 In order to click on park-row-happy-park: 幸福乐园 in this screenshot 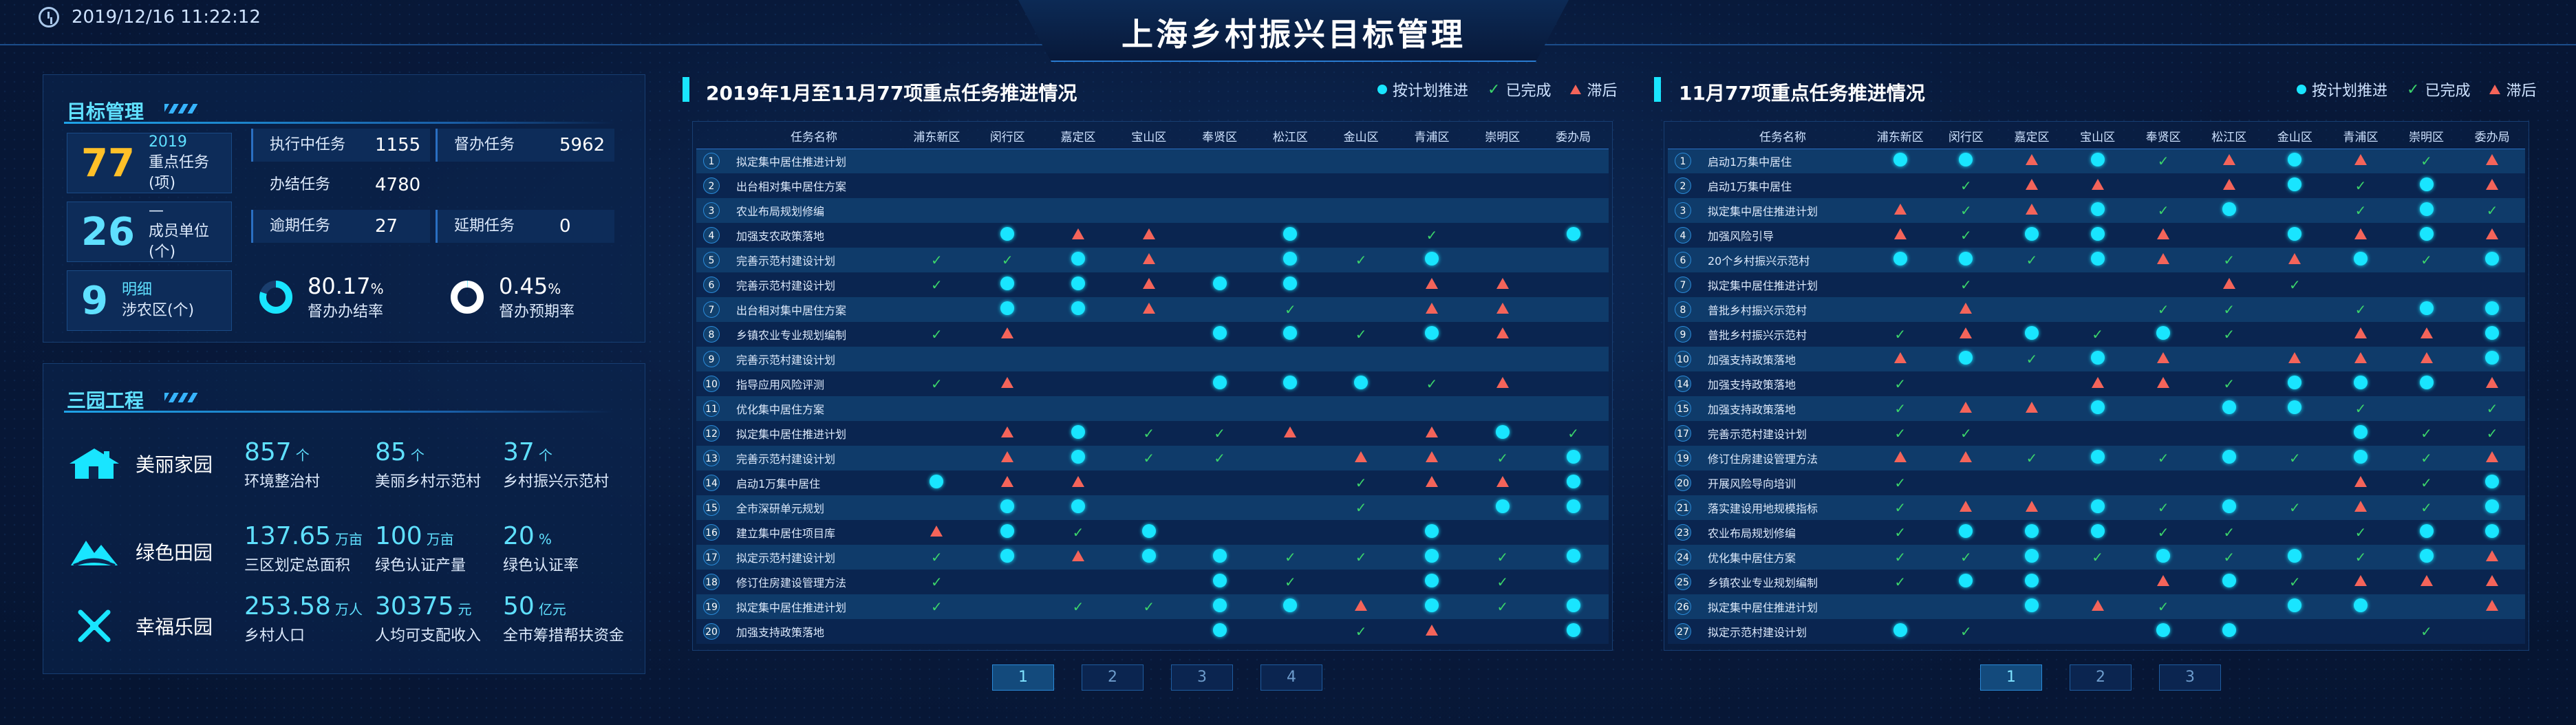, I will do `click(156, 626)`.